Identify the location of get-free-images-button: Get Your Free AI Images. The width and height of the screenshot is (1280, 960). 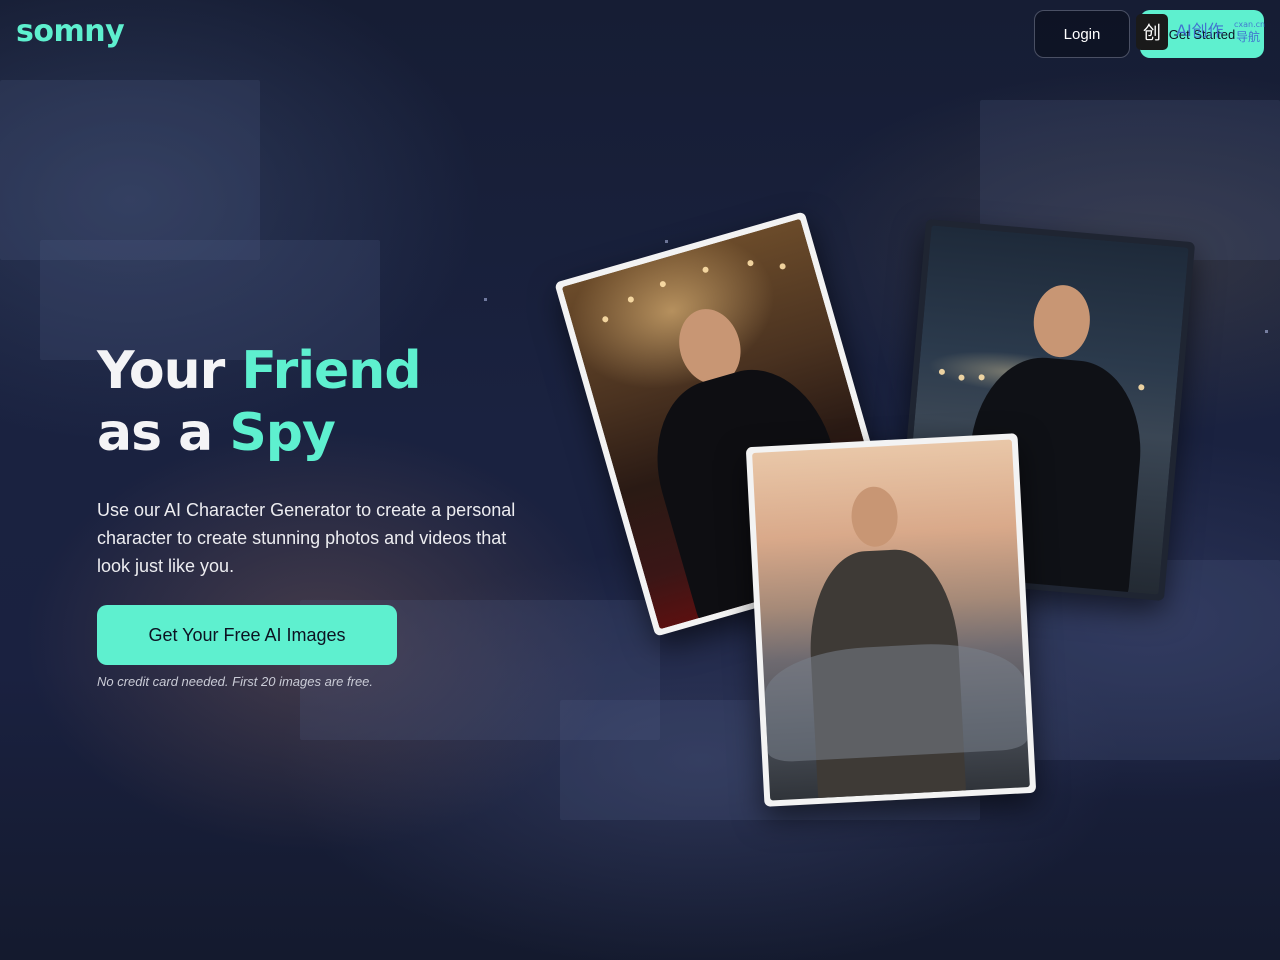
(247, 635).